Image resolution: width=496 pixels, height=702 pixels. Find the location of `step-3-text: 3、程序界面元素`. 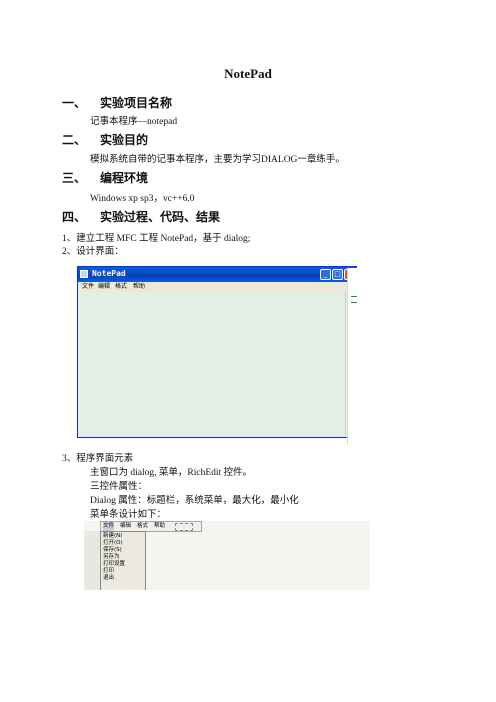

step-3-text: 3、程序界面元素 is located at coordinates (98, 459).